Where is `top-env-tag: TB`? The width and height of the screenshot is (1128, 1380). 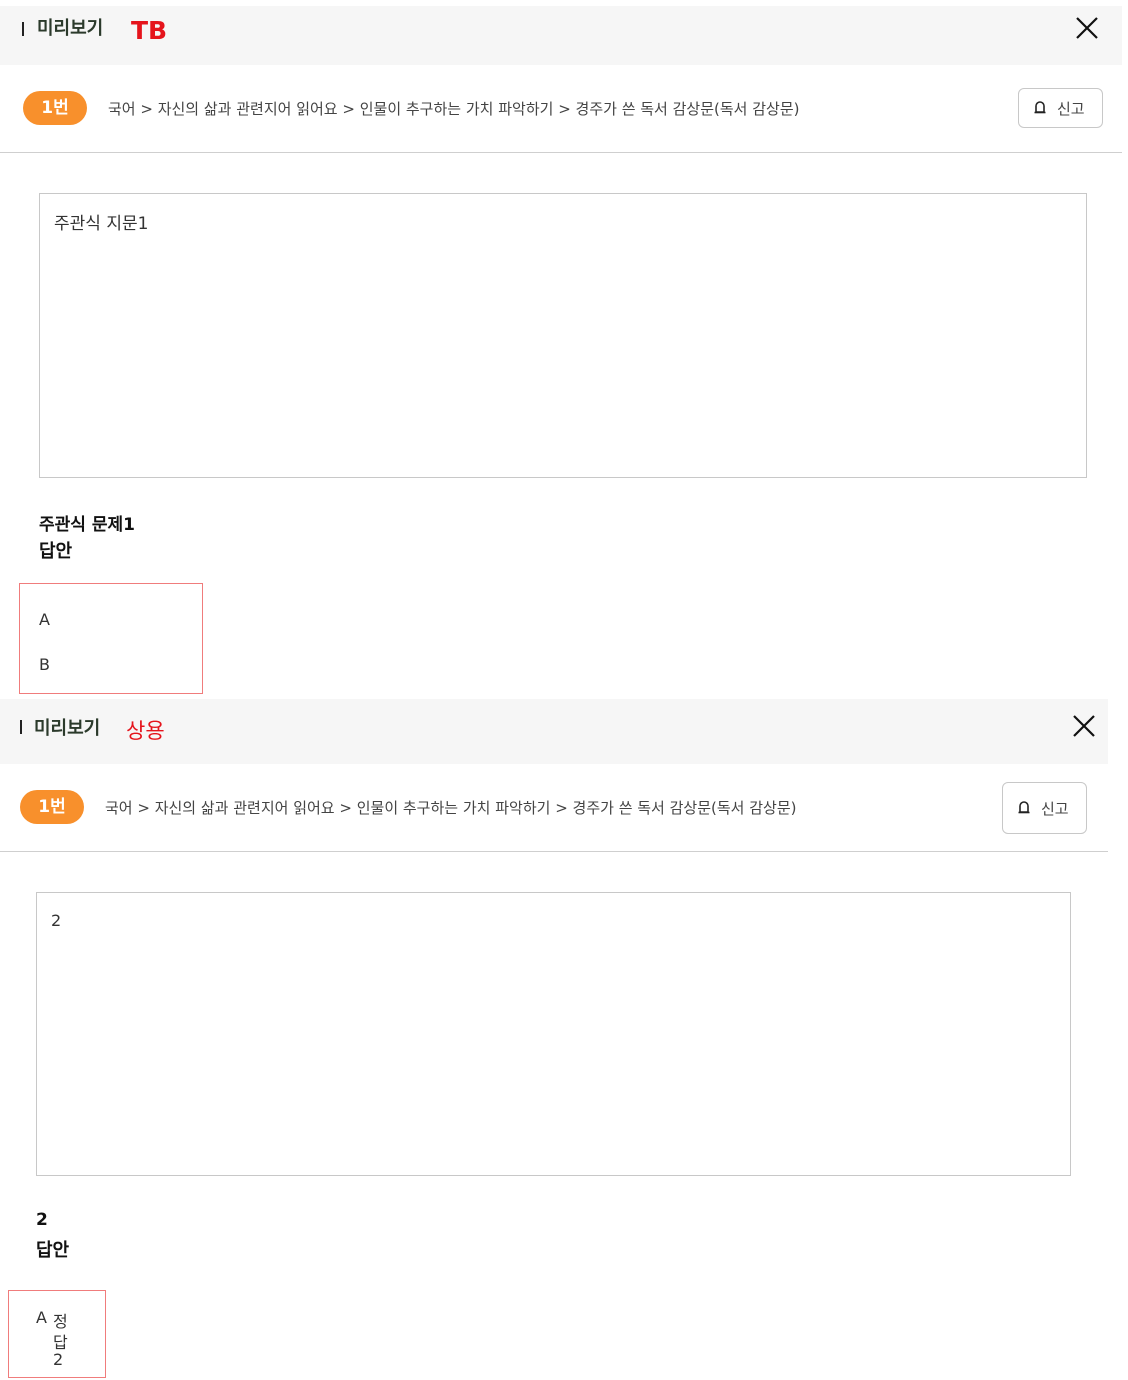
top-env-tag: TB is located at coordinates (149, 30).